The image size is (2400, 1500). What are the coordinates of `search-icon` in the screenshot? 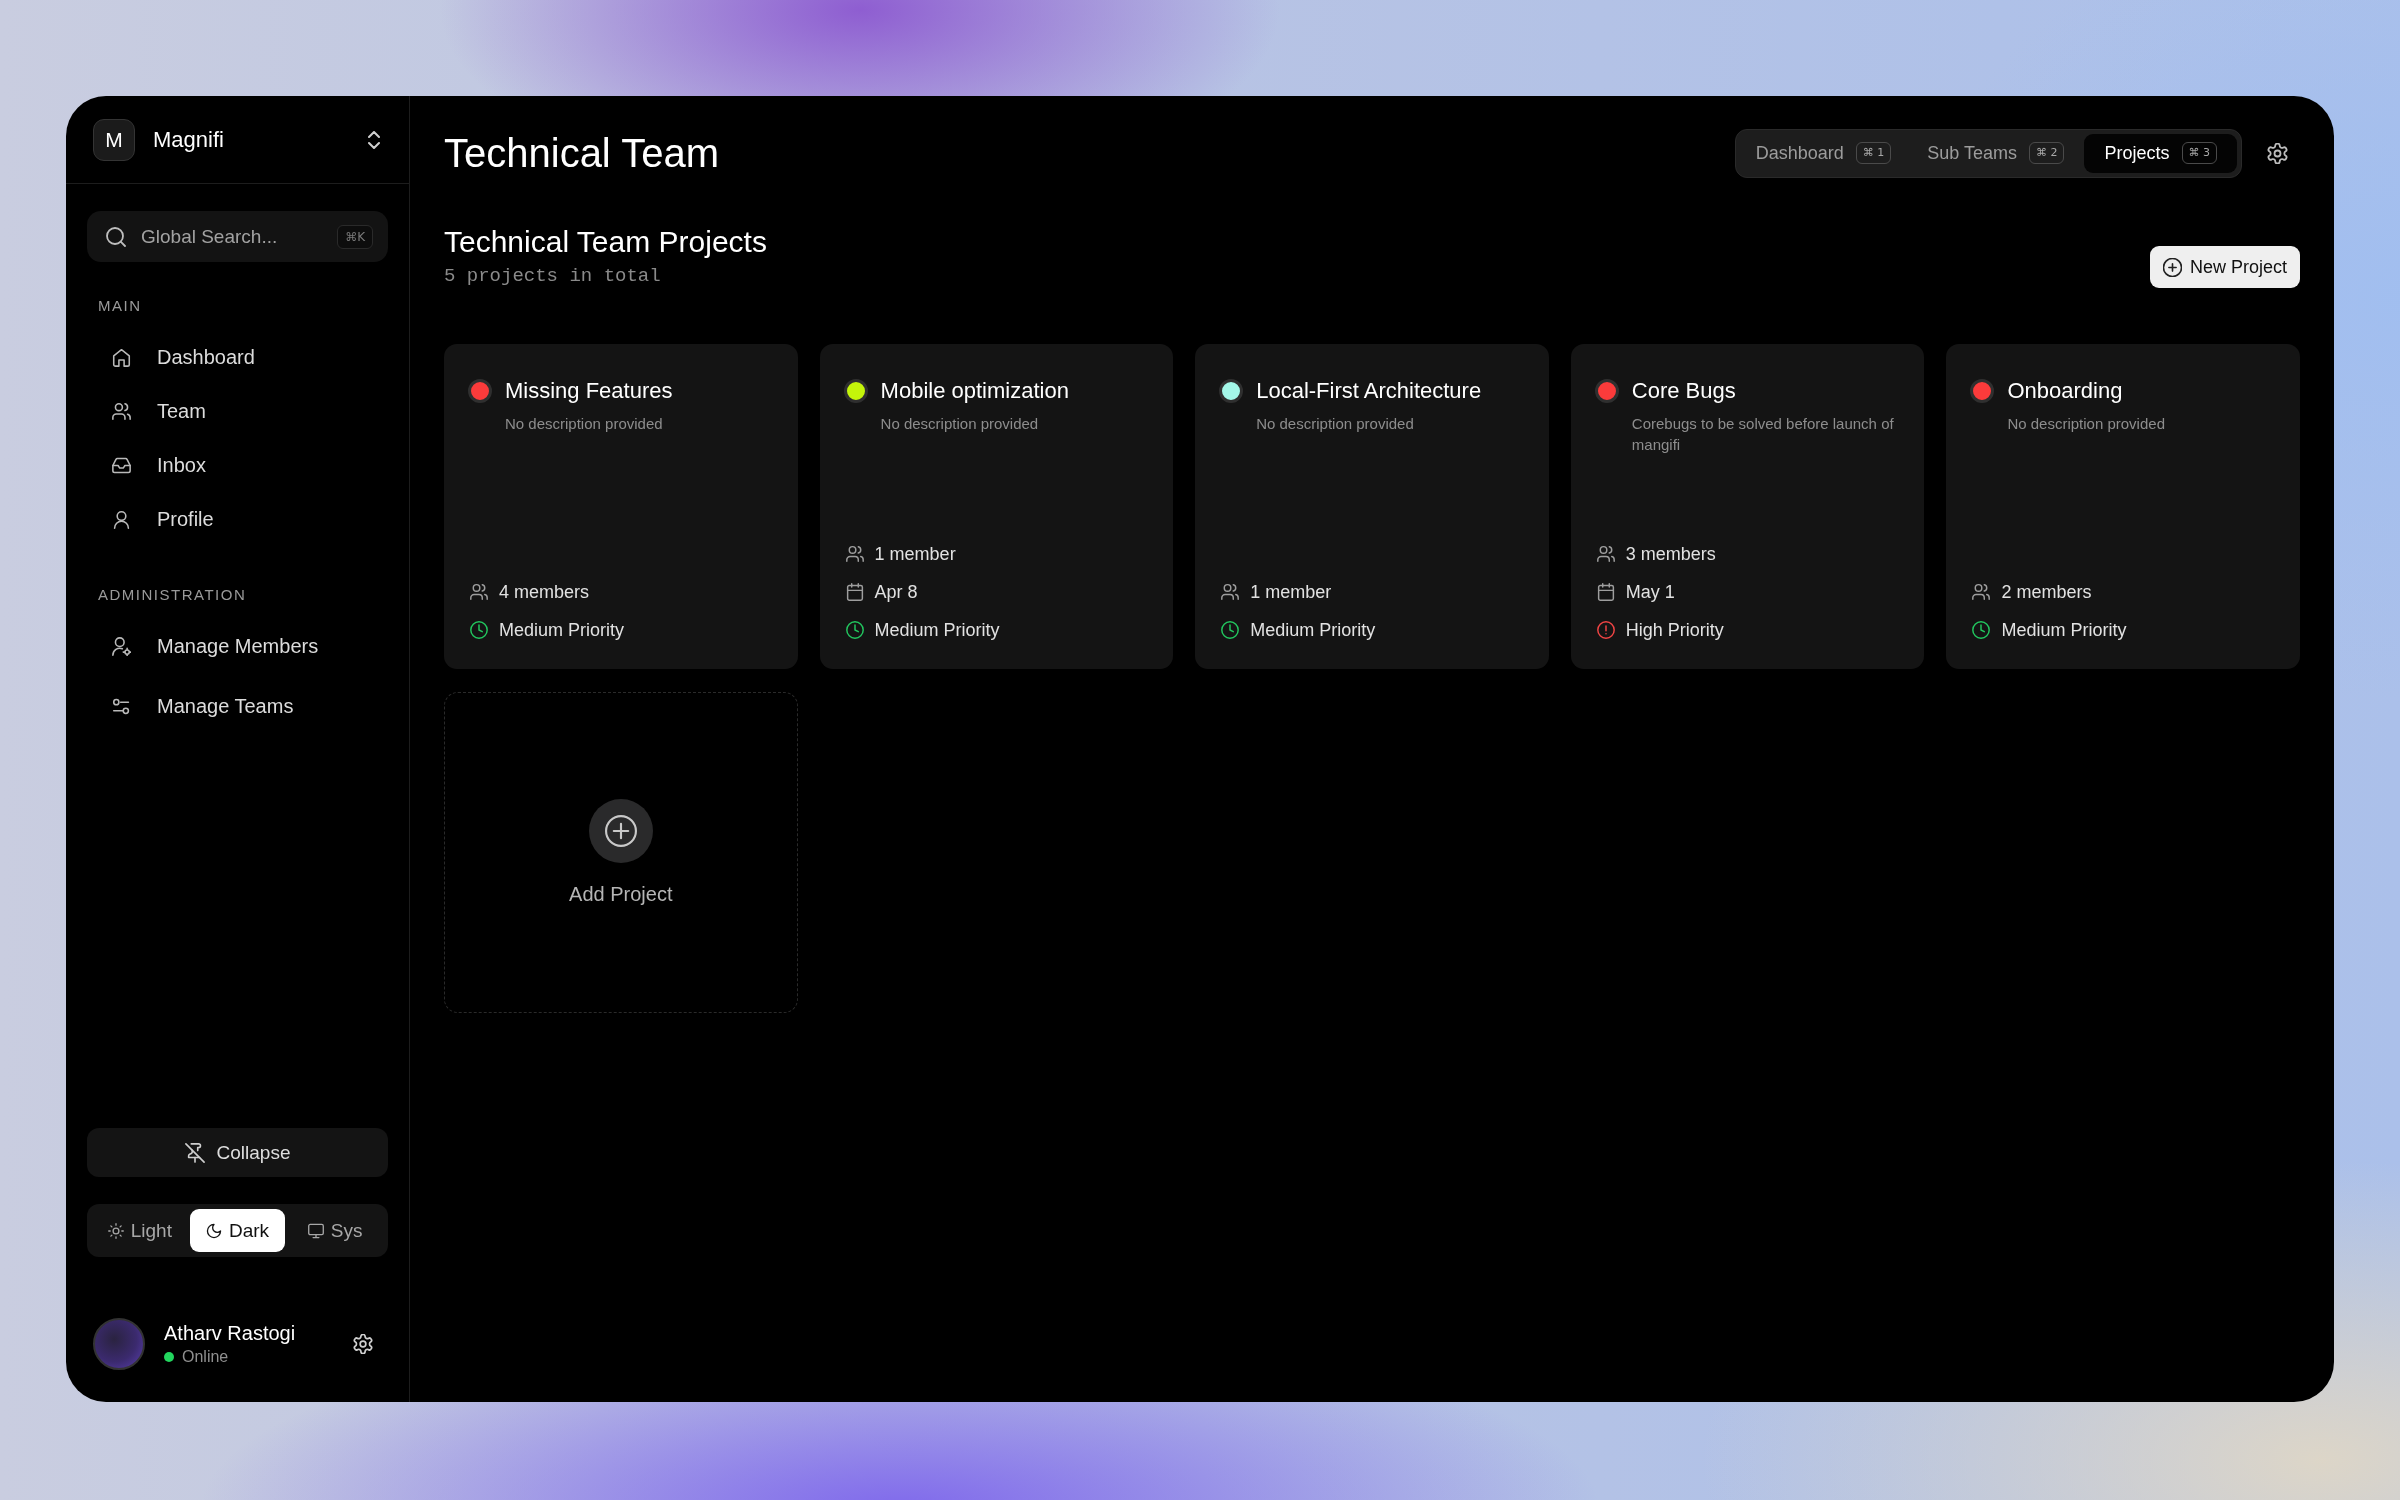 It's located at (116, 236).